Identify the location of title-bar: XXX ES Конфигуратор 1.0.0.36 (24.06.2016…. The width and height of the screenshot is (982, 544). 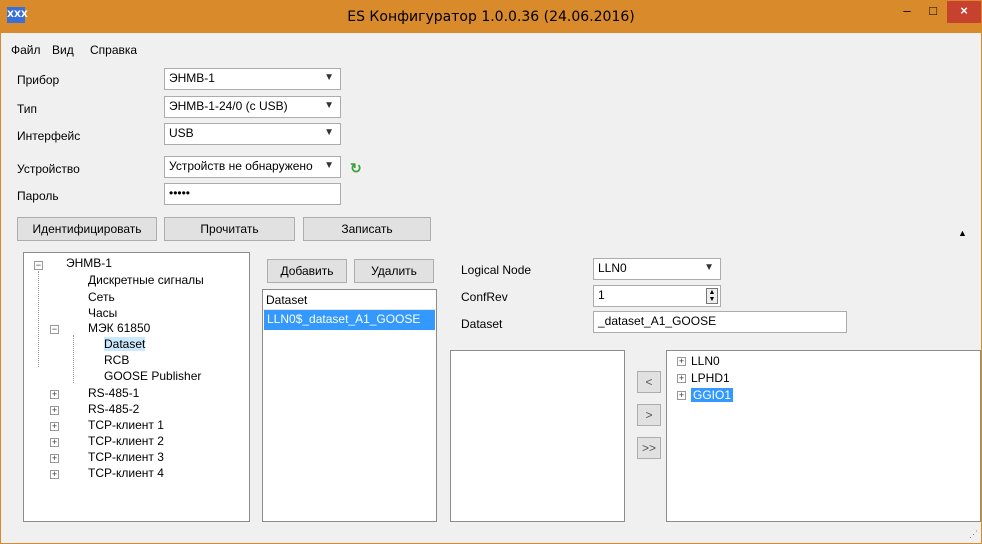
(491, 17).